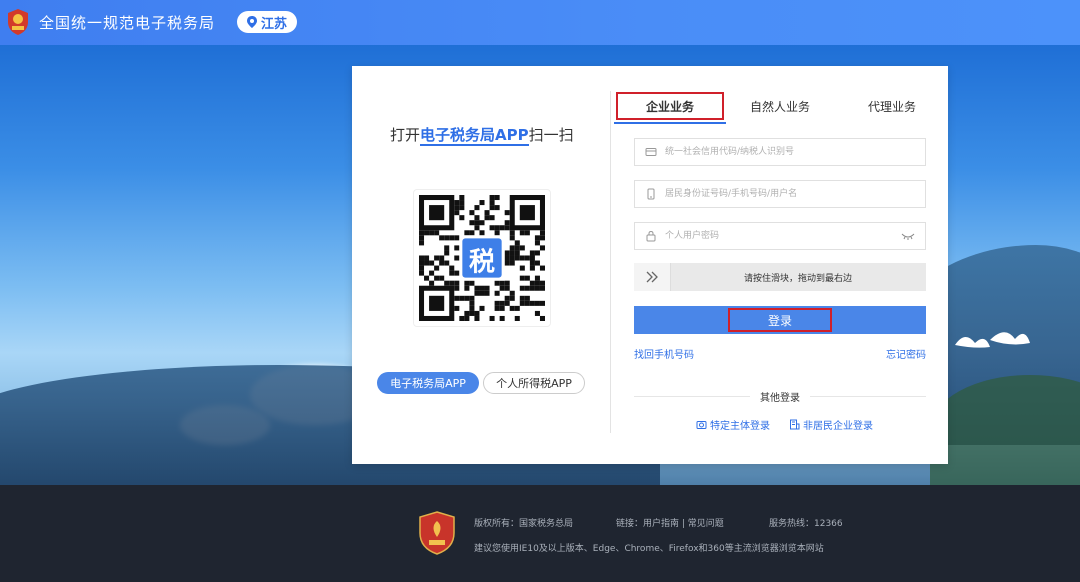 Image resolution: width=1080 pixels, height=582 pixels. What do you see at coordinates (610, 262) in the screenshot?
I see `divider` at bounding box center [610, 262].